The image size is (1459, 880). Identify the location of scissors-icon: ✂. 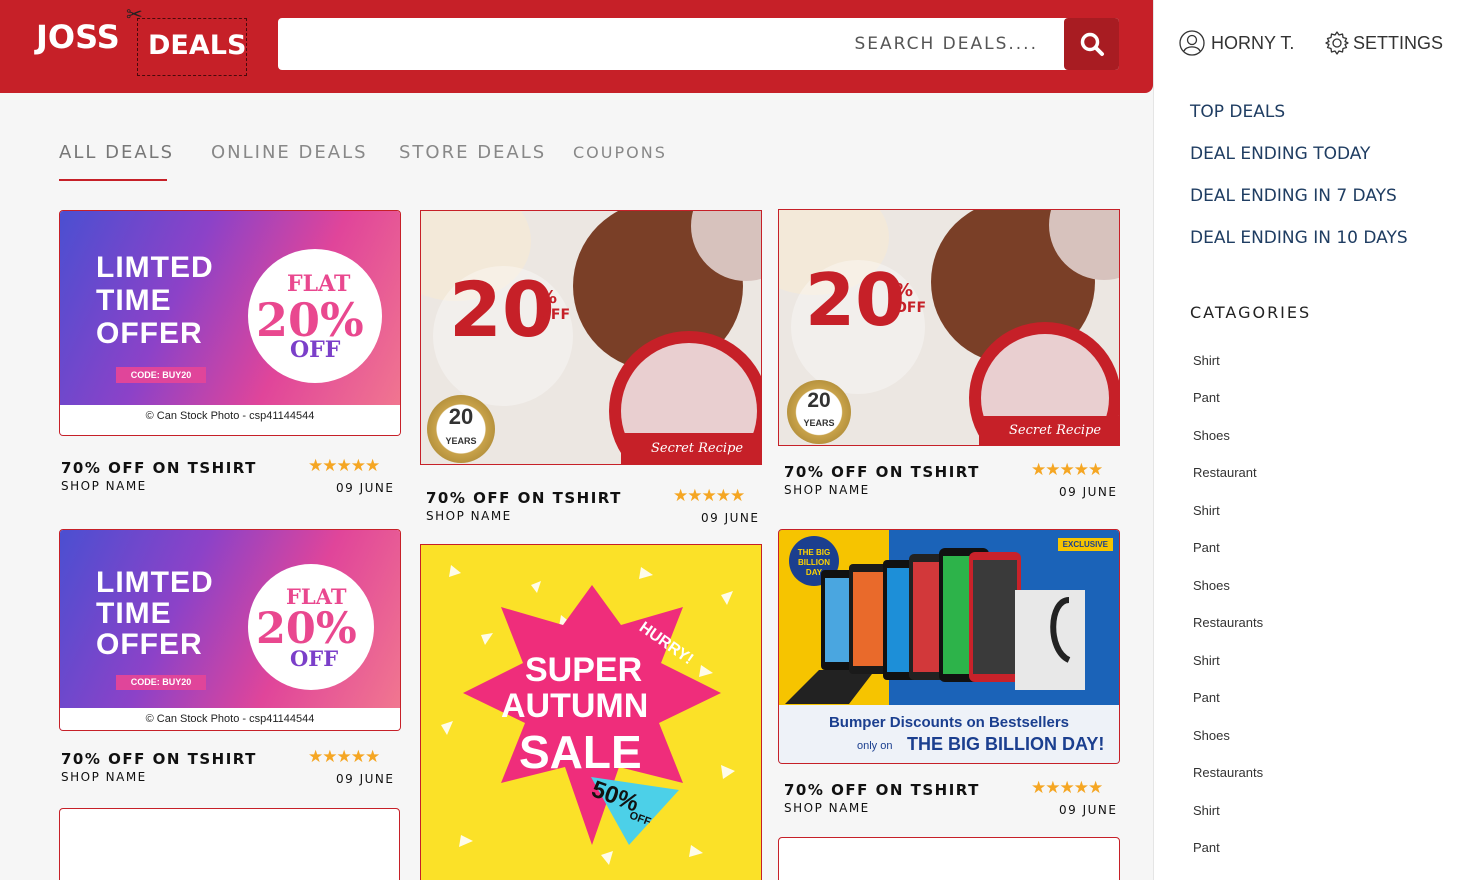
(134, 15).